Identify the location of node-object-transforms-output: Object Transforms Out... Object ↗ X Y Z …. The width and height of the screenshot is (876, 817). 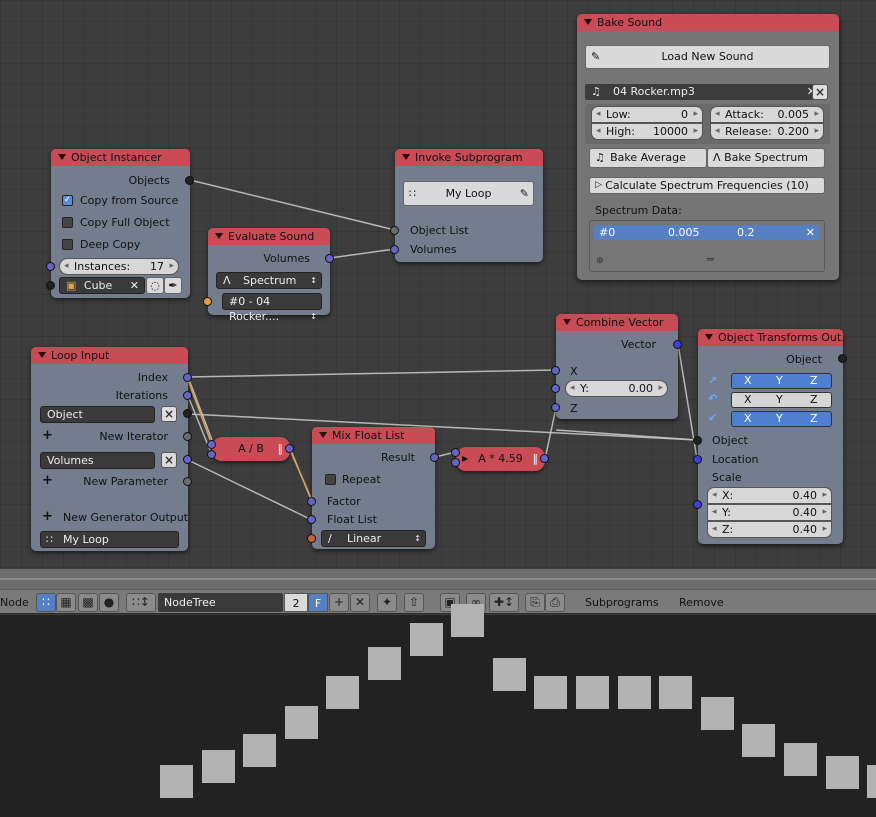
(770, 436).